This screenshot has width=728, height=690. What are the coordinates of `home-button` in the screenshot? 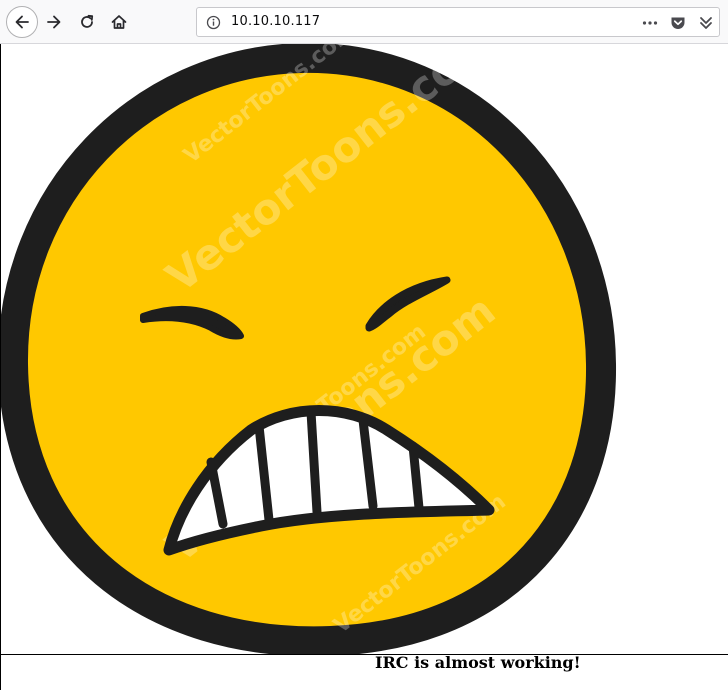 It's located at (119, 22).